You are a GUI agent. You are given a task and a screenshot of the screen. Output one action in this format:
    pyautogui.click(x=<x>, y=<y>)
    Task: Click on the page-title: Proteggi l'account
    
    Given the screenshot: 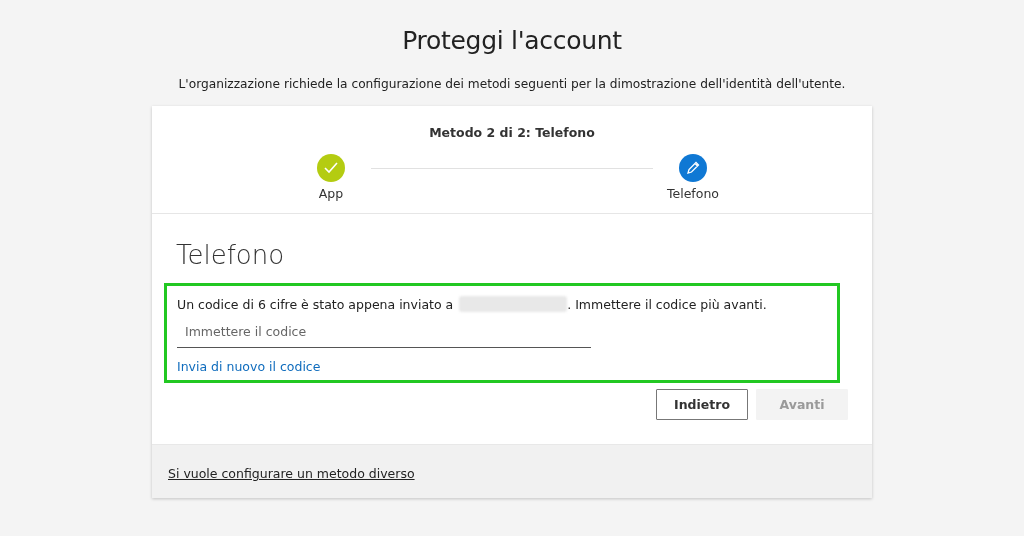 What is the action you would take?
    pyautogui.click(x=512, y=40)
    